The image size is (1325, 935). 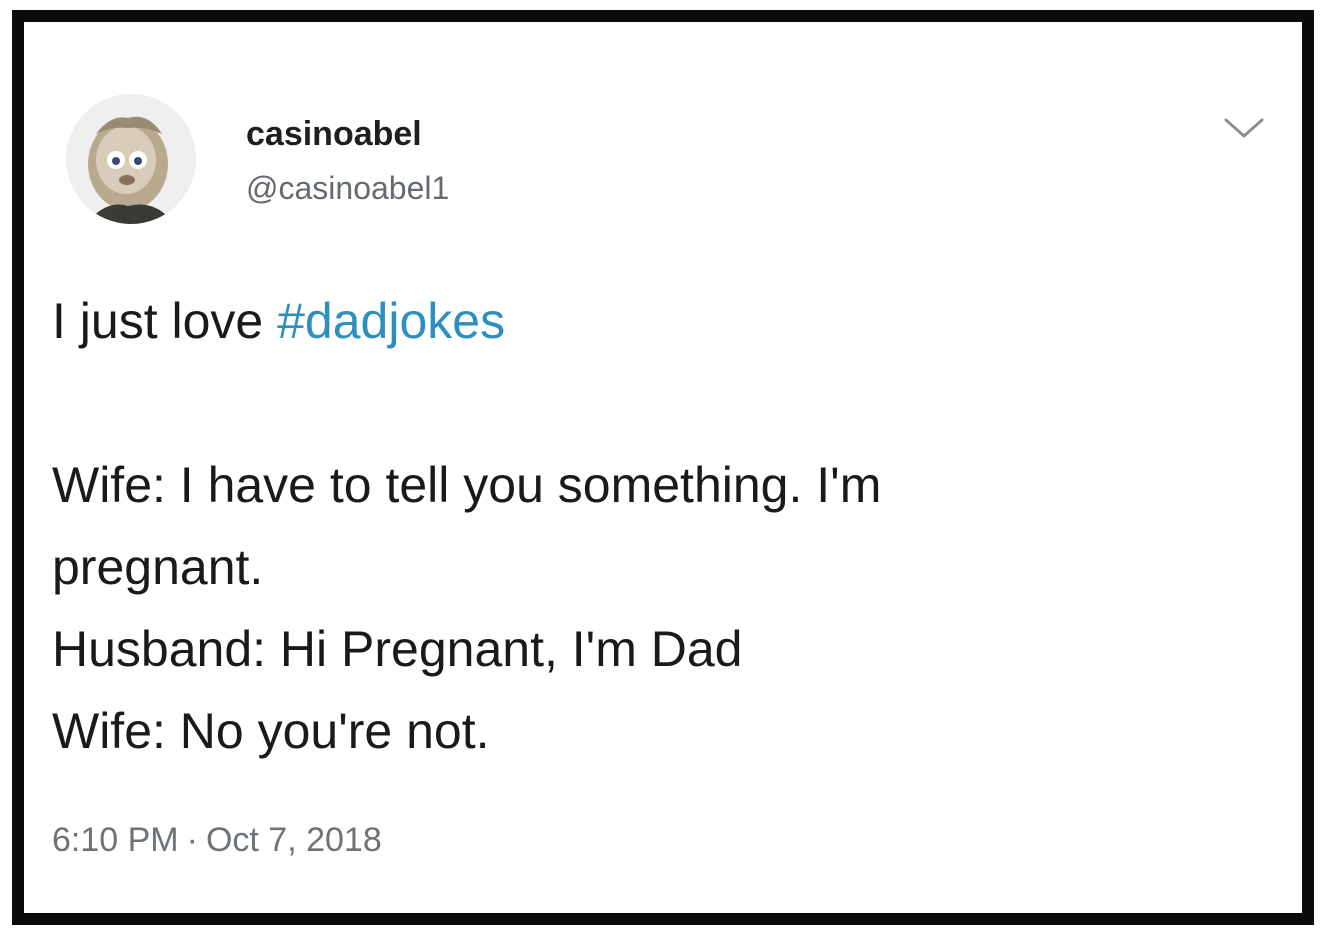 I want to click on tweet-line: Wife: I have to tell you something. I'm, so click(x=467, y=485).